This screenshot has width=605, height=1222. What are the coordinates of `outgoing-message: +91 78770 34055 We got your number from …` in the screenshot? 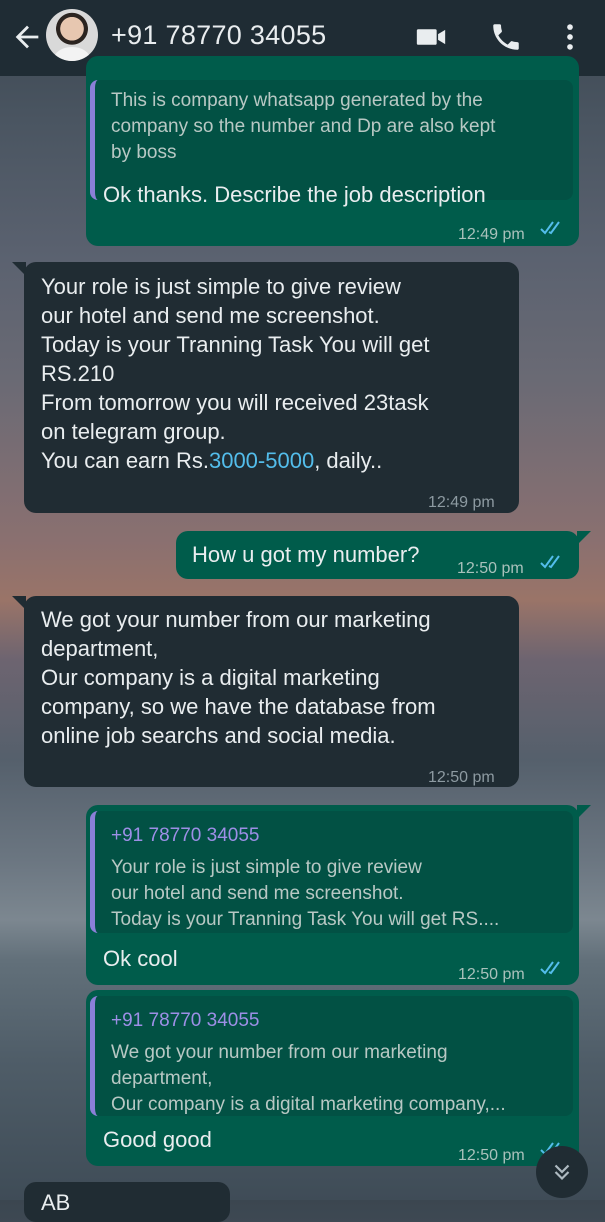 It's located at (332, 1078).